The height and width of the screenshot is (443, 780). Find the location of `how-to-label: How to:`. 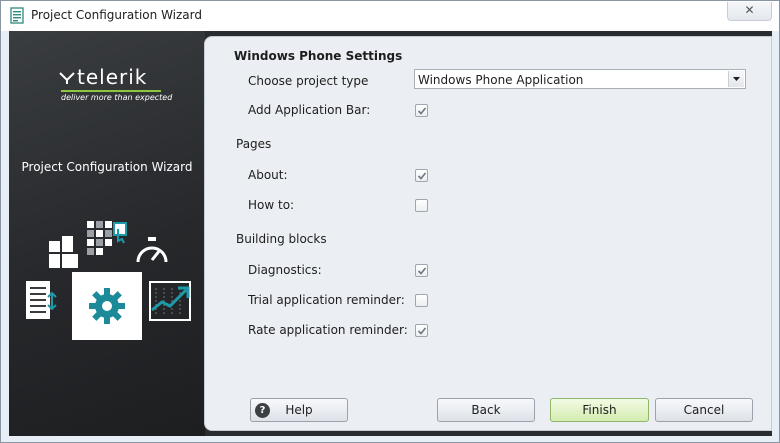

how-to-label: How to: is located at coordinates (271, 205).